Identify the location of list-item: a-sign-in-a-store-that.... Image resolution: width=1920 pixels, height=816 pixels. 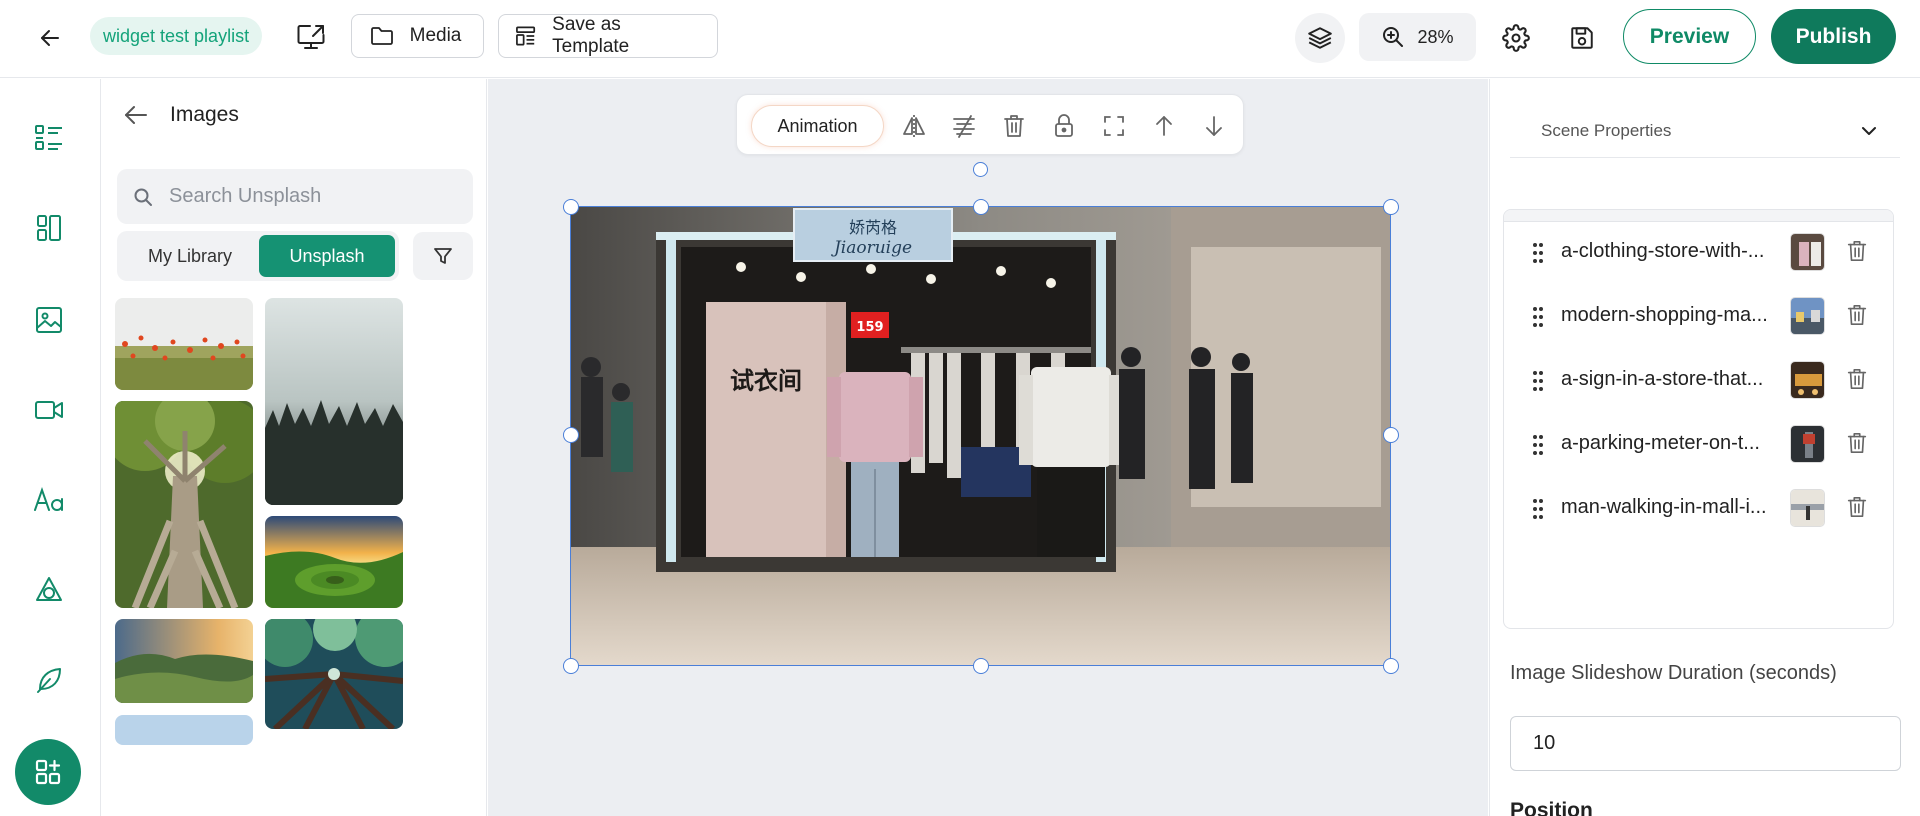
(1698, 380).